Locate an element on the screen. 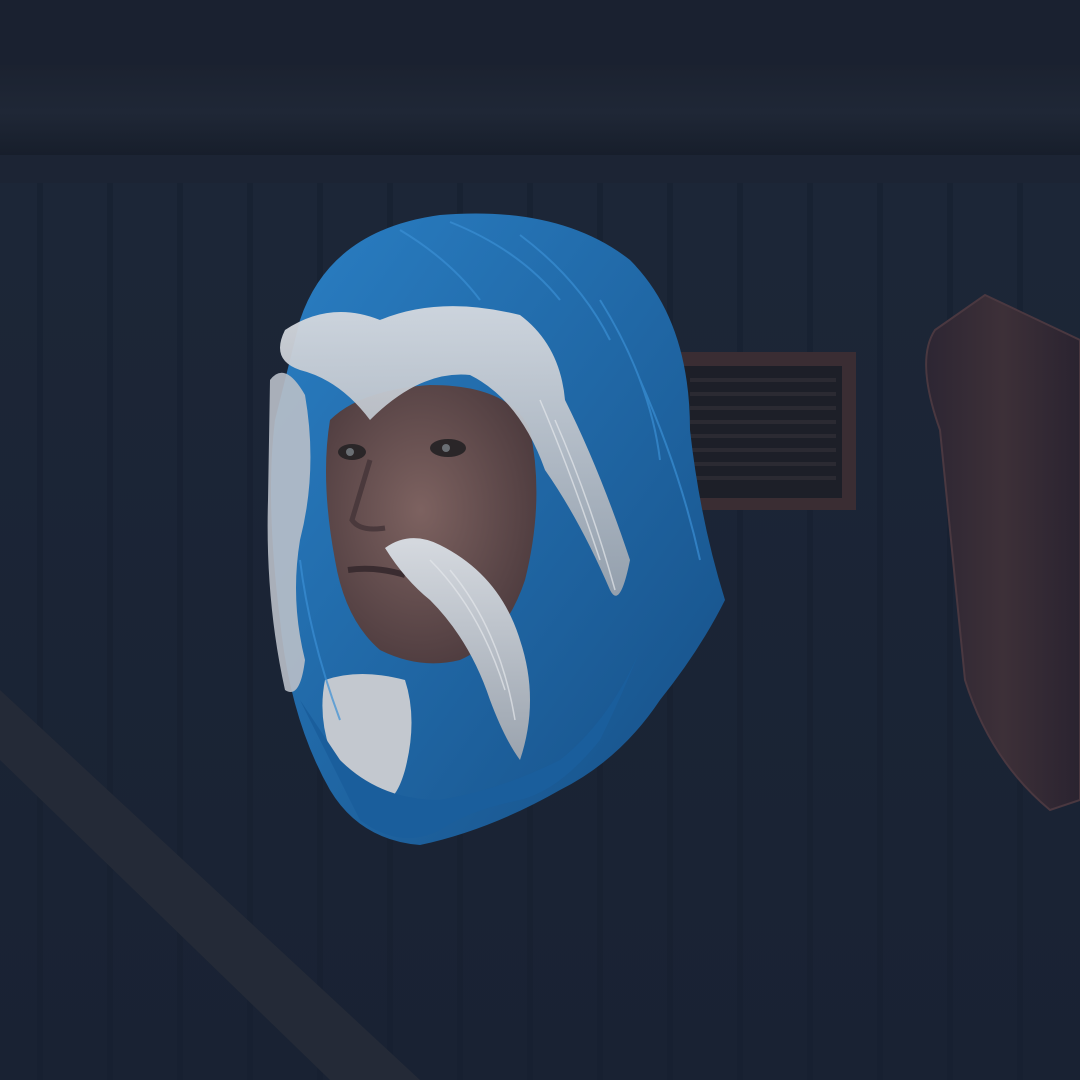  beam-ledge is located at coordinates (540, 169).